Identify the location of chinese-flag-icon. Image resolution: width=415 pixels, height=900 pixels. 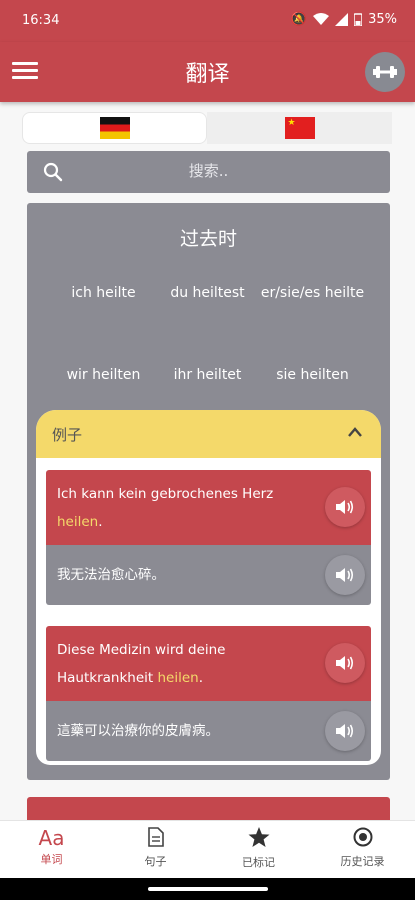
(299, 128).